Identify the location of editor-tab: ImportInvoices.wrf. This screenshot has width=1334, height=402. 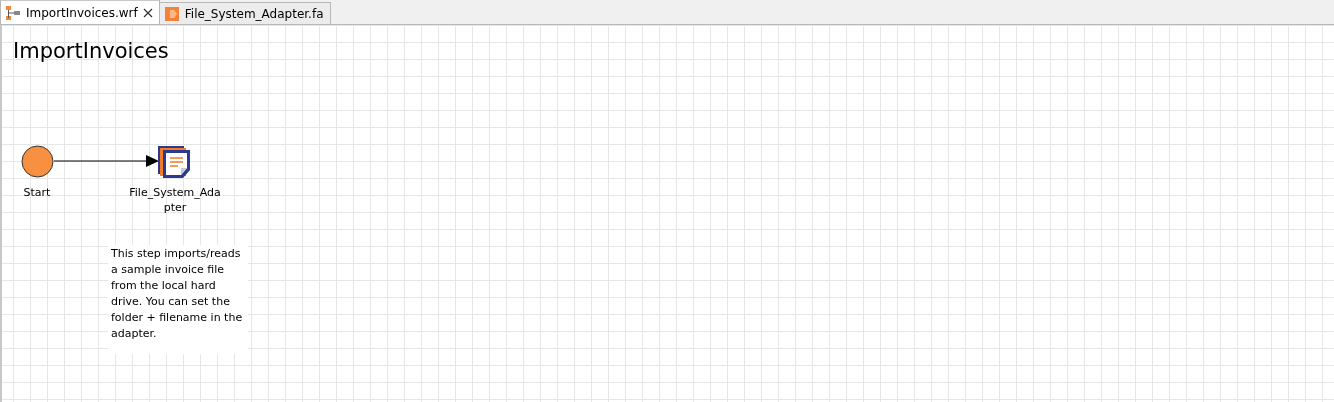
(80, 12).